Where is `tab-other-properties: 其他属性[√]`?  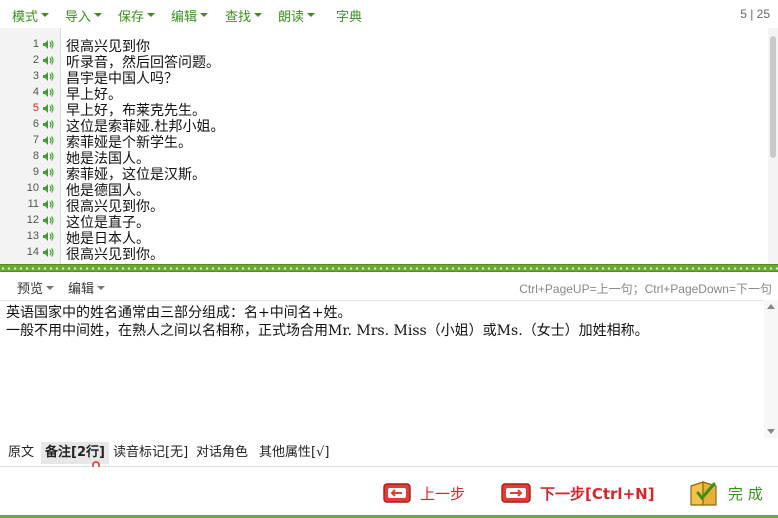
tab-other-properties: 其他属性[√] is located at coordinates (294, 453).